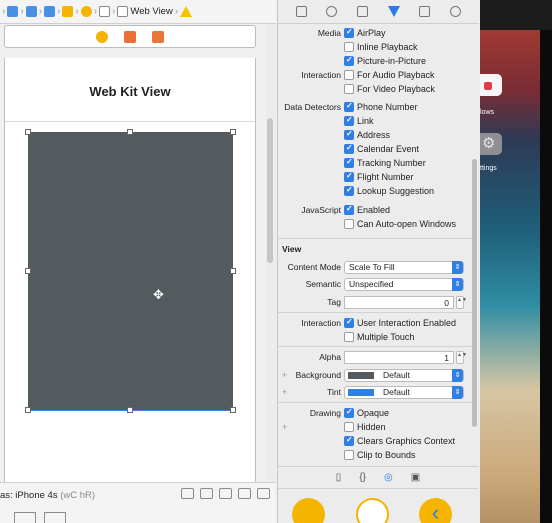 The image size is (552, 523). I want to click on video-row: For Video Playback, so click(373, 89).